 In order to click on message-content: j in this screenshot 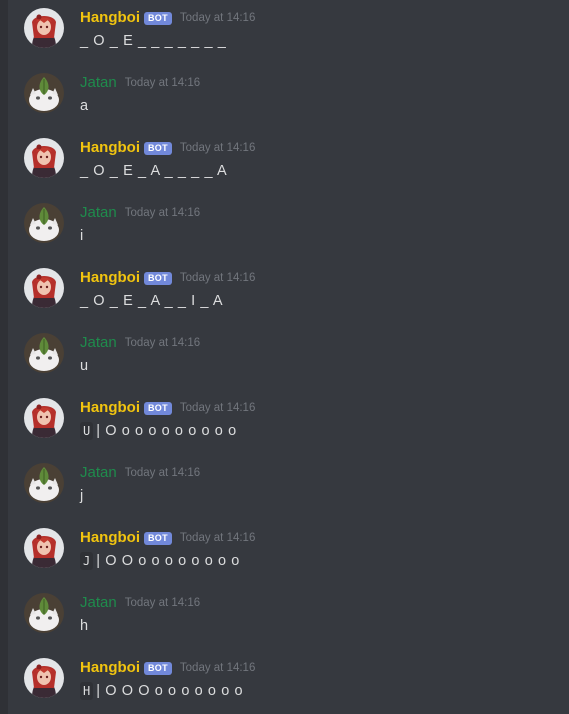, I will do `click(82, 496)`.